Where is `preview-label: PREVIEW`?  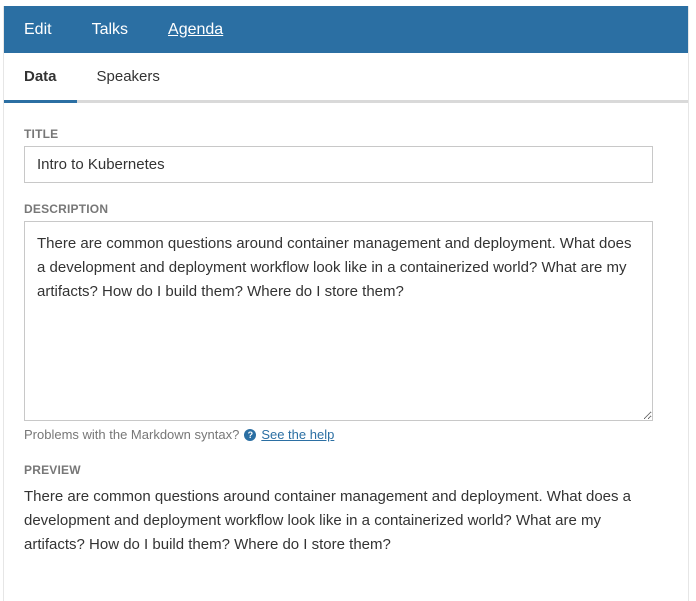 preview-label: PREVIEW is located at coordinates (52, 470).